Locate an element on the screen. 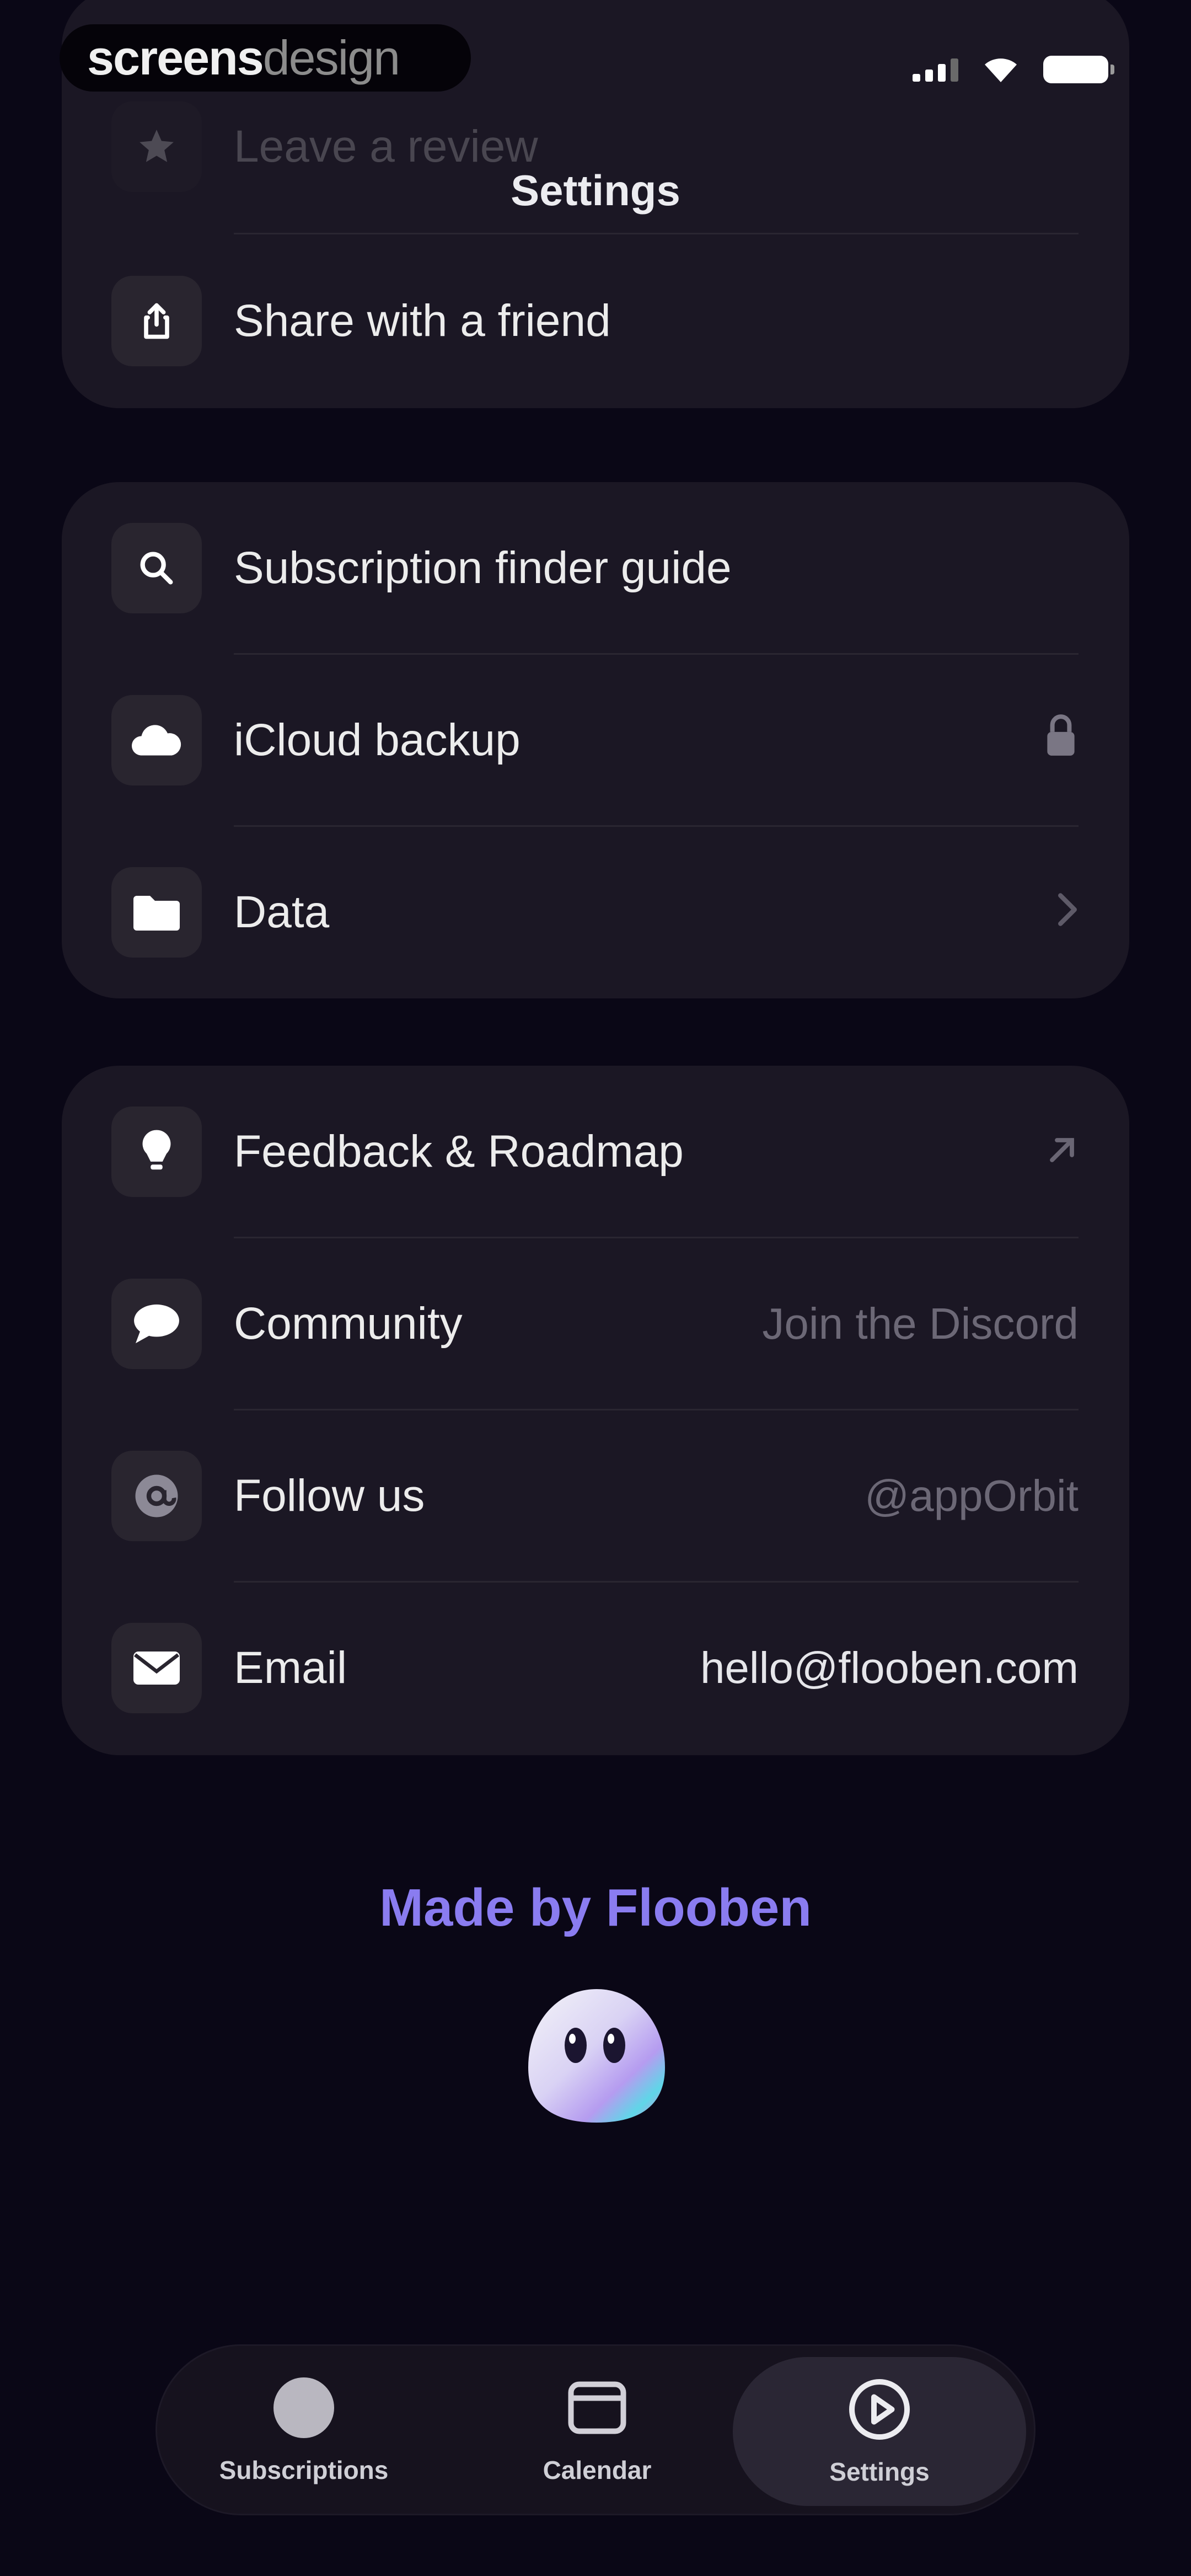  tab-bar: Subscriptions Calendar Settings is located at coordinates (595, 2429).